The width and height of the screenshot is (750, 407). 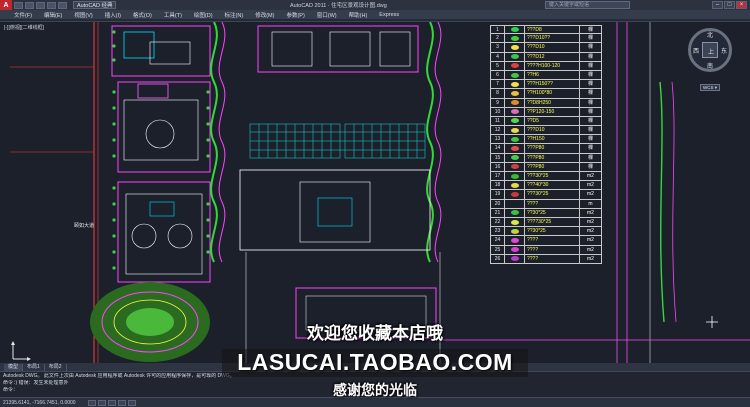 What do you see at coordinates (546, 75) in the screenshot?
I see `legend-row: 6 ??H6 棵` at bounding box center [546, 75].